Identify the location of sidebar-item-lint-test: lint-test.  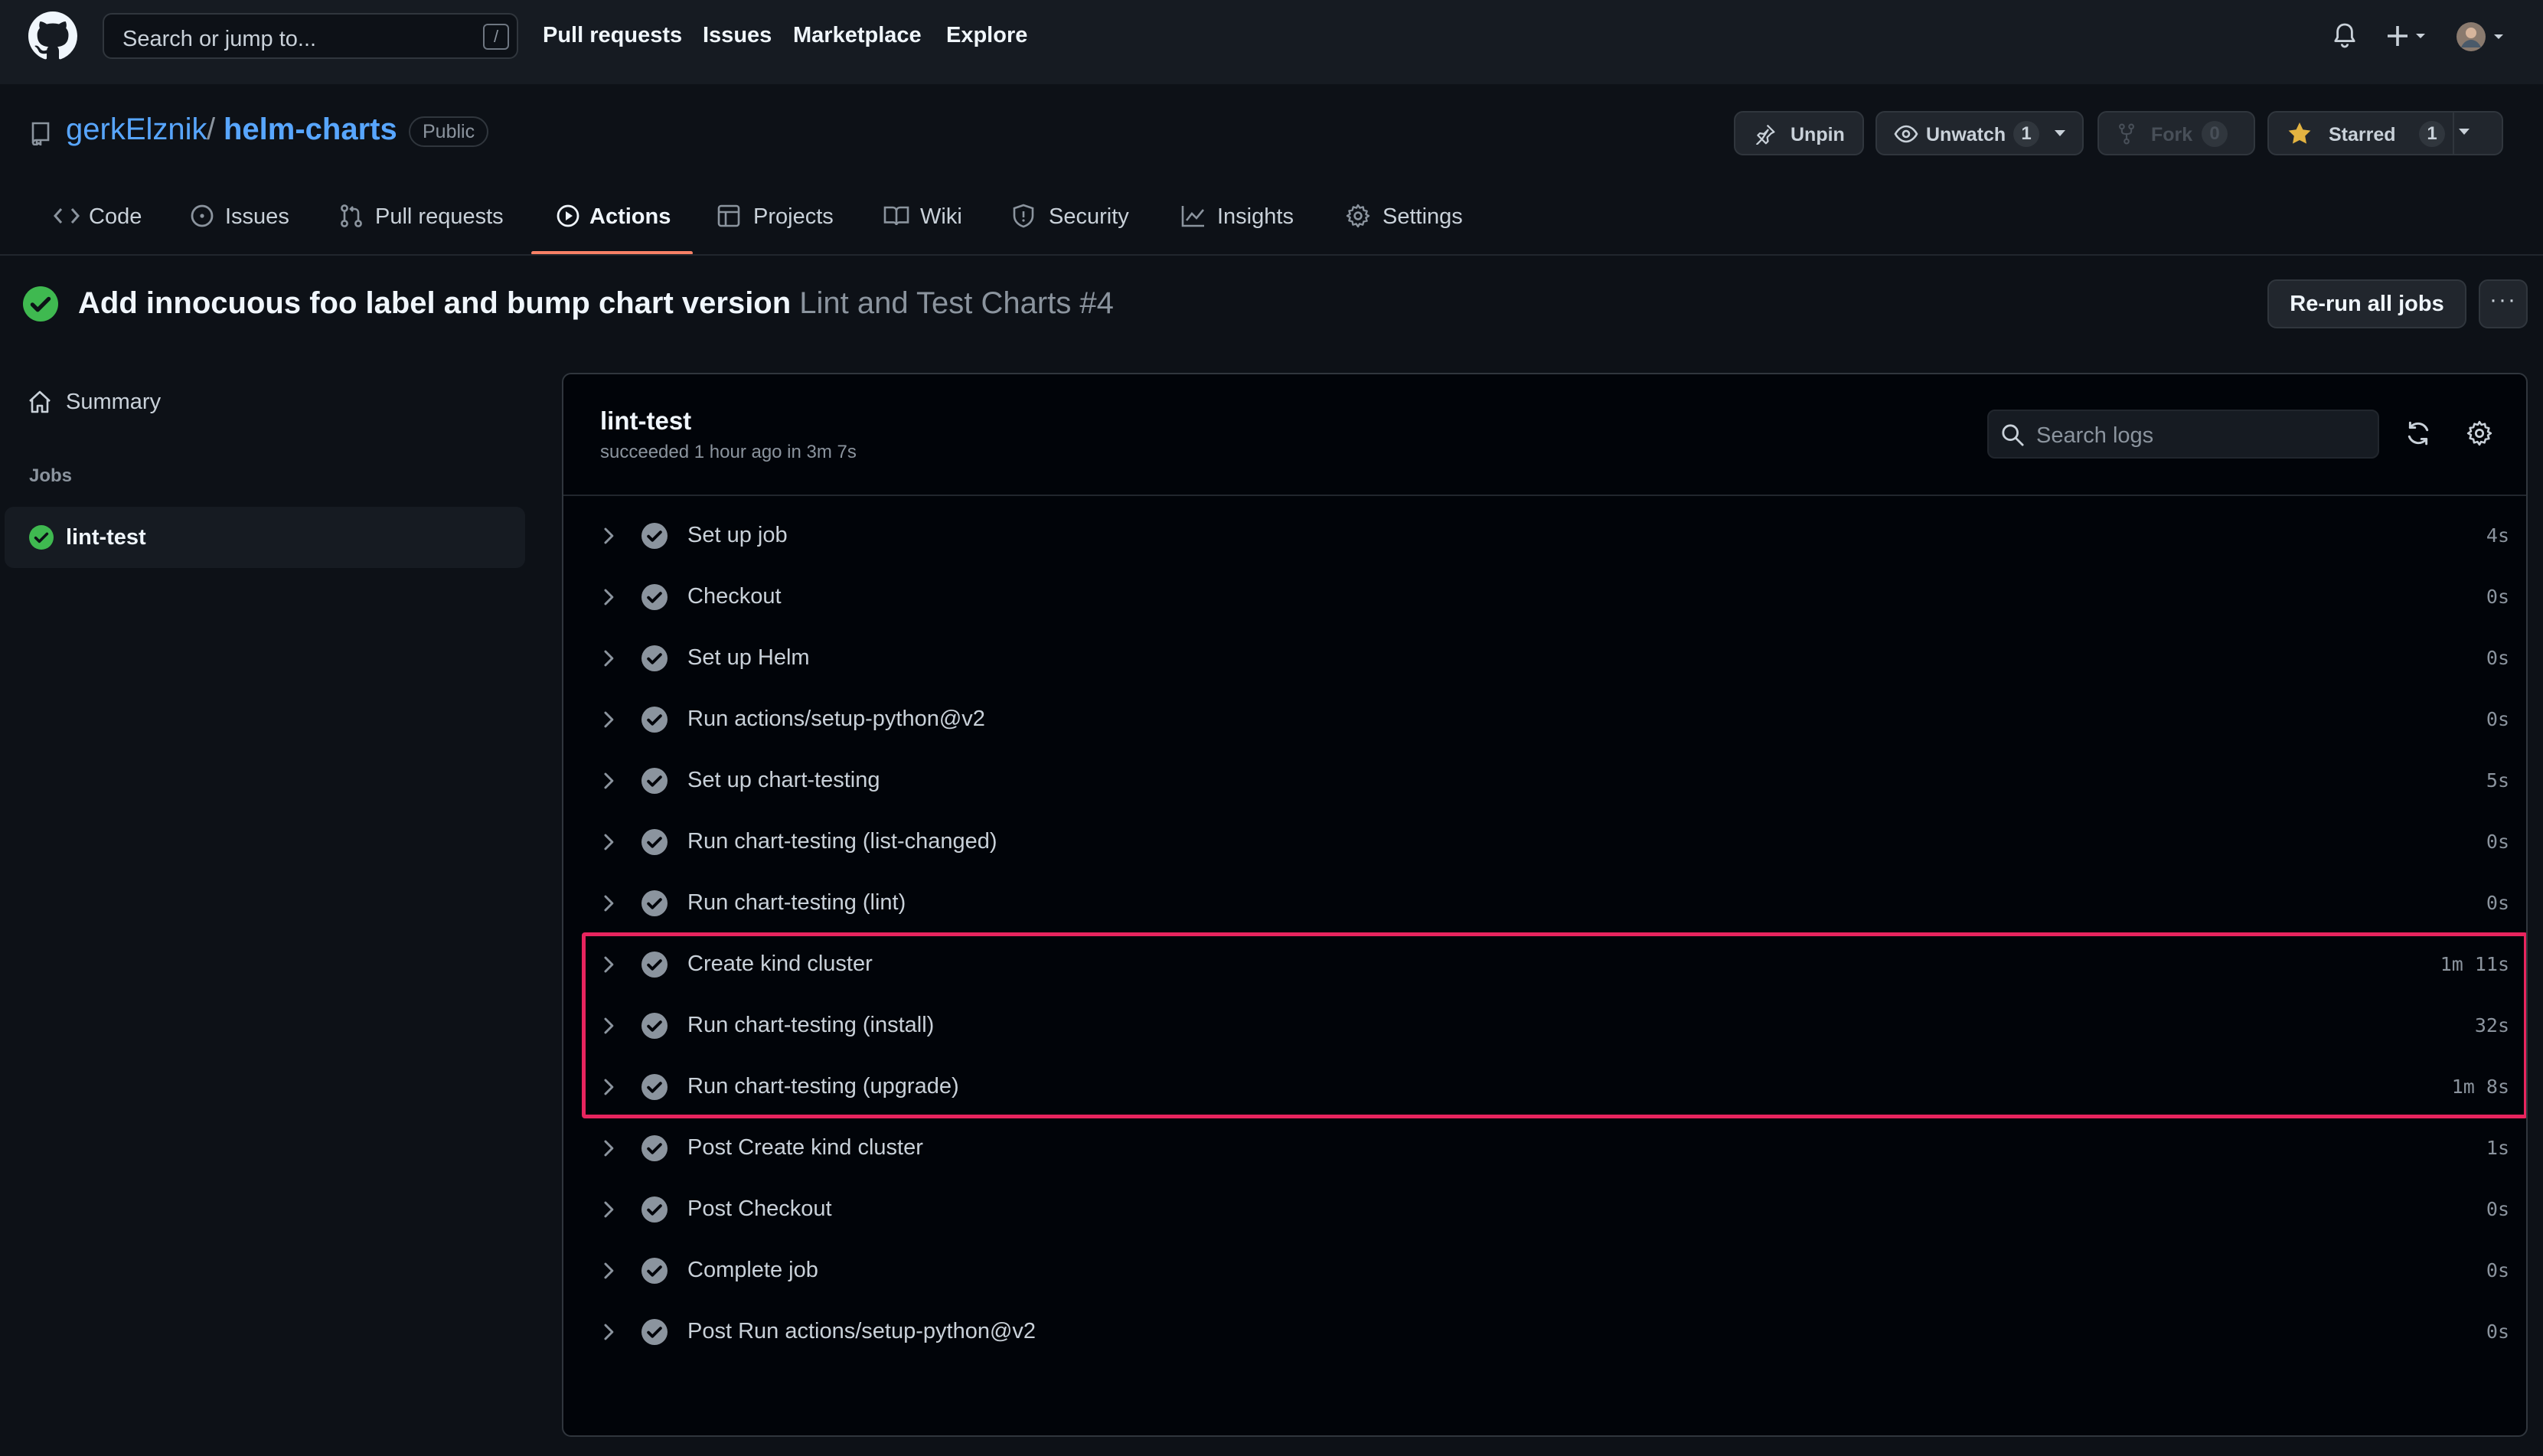
(265, 537).